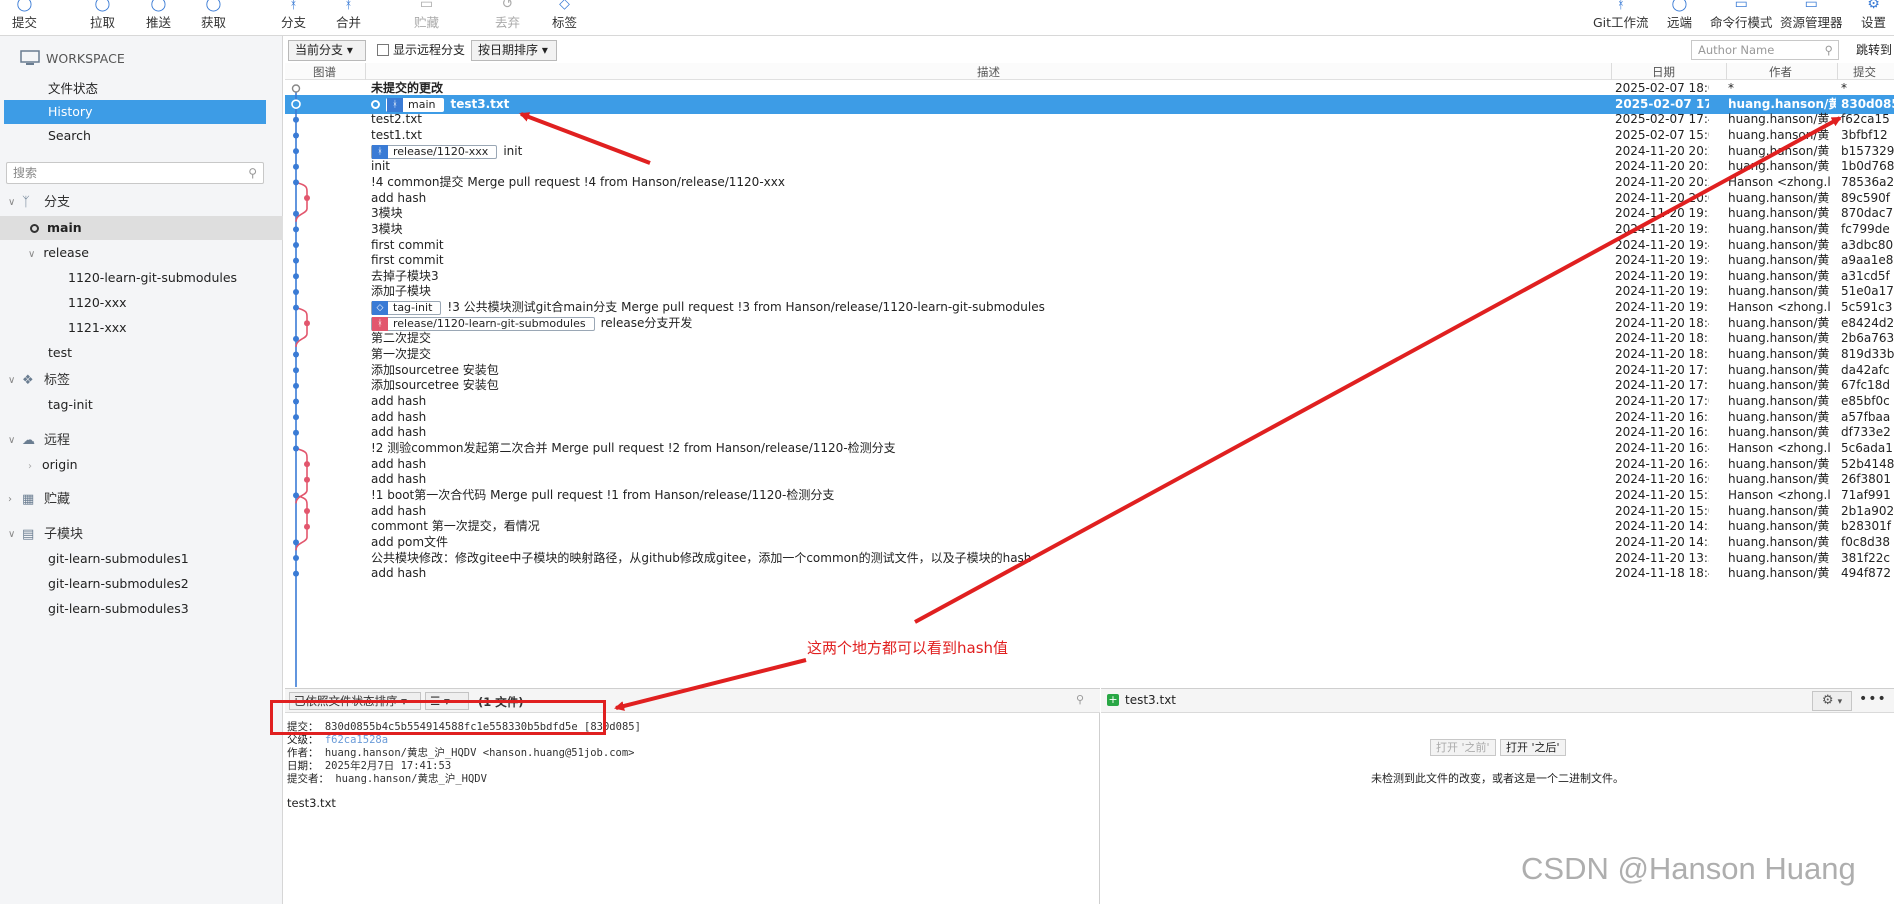  I want to click on toolbar-button-tag: ◇ 标签, so click(564, 18).